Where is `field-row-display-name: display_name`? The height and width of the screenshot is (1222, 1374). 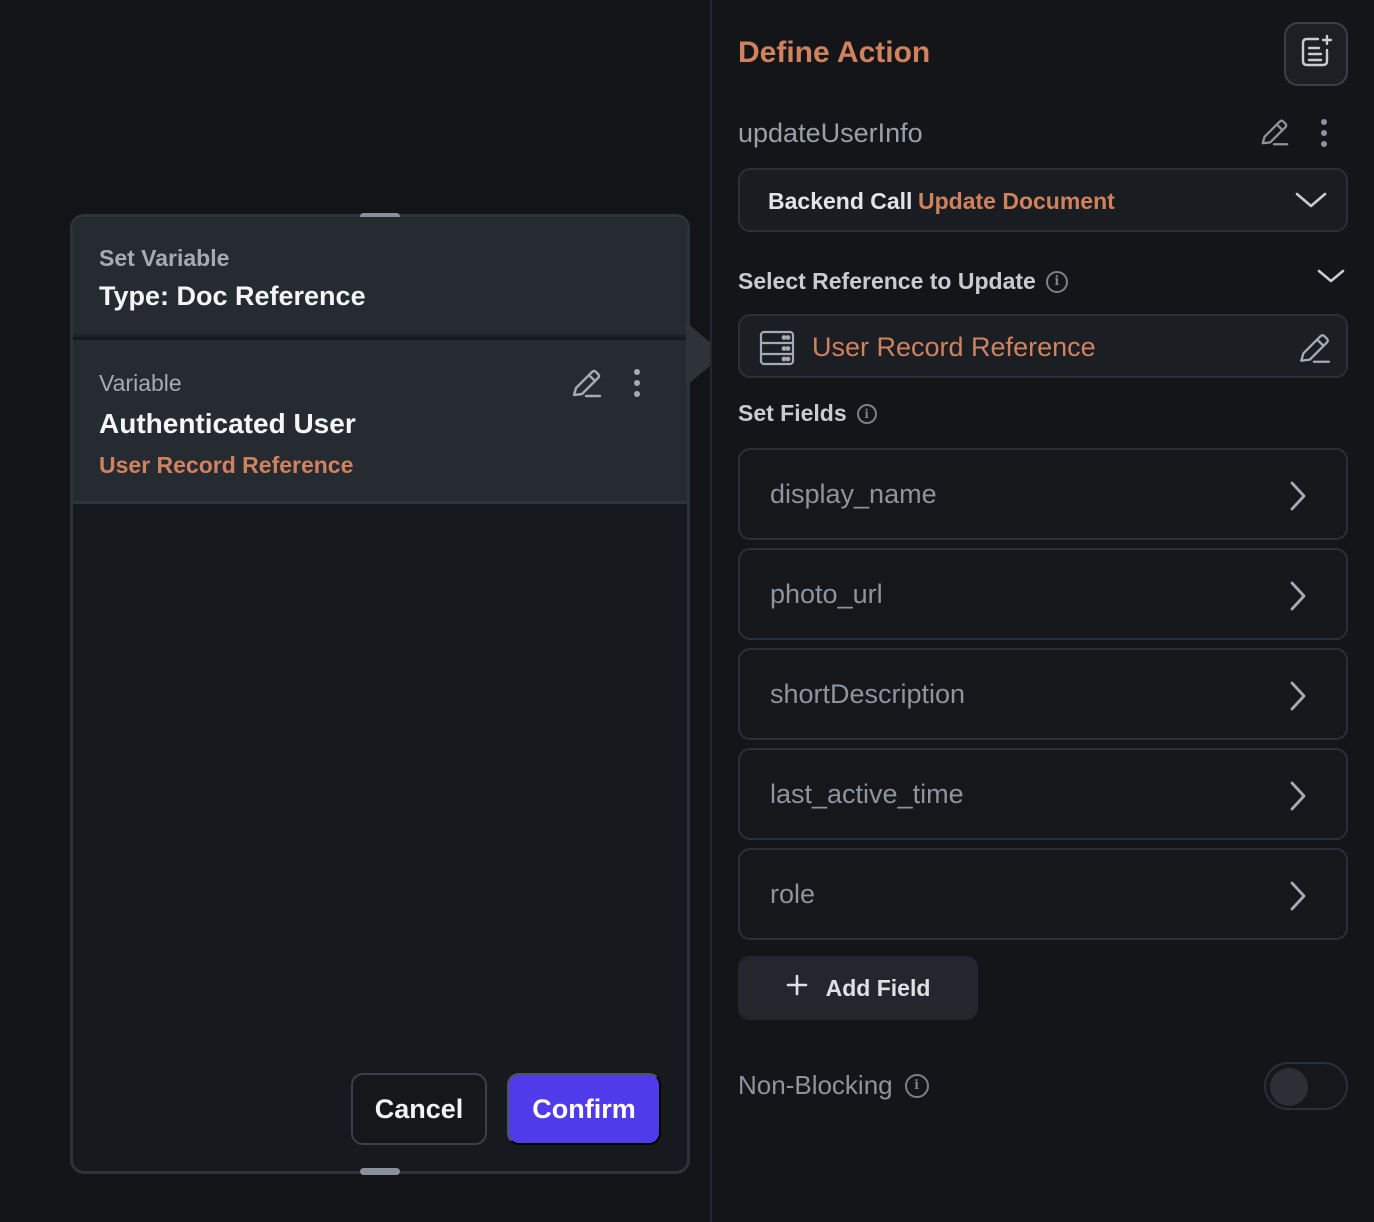
field-row-display-name: display_name is located at coordinates (1043, 494).